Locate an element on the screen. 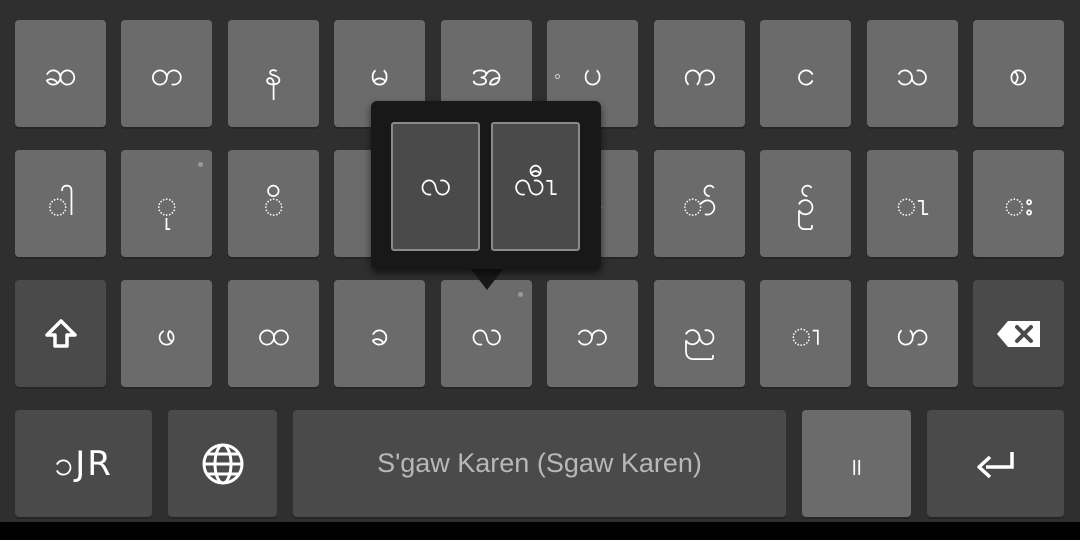  key-row1-3: န is located at coordinates (273, 73).